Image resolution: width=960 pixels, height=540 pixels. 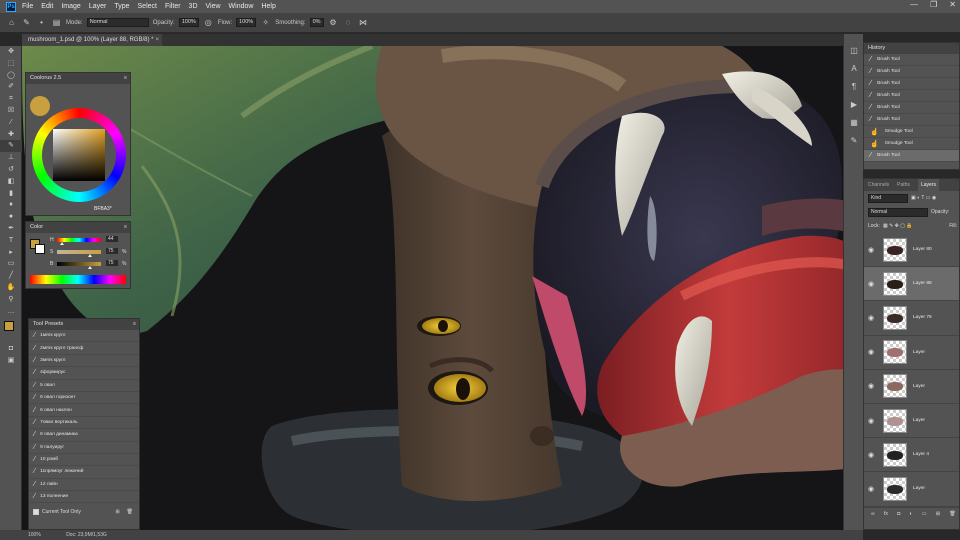 What do you see at coordinates (914, 4) in the screenshot?
I see `minimize-button: —` at bounding box center [914, 4].